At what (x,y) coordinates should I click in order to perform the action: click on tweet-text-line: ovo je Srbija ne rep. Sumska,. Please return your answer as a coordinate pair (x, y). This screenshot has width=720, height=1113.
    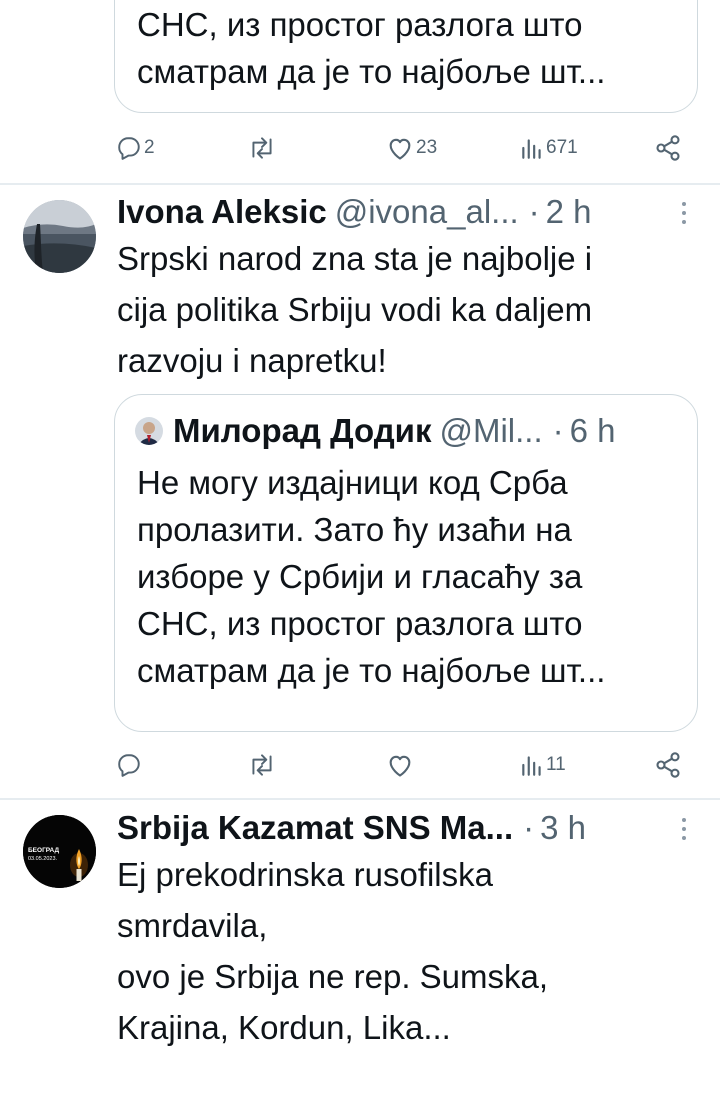
    Looking at the image, I should click on (333, 976).